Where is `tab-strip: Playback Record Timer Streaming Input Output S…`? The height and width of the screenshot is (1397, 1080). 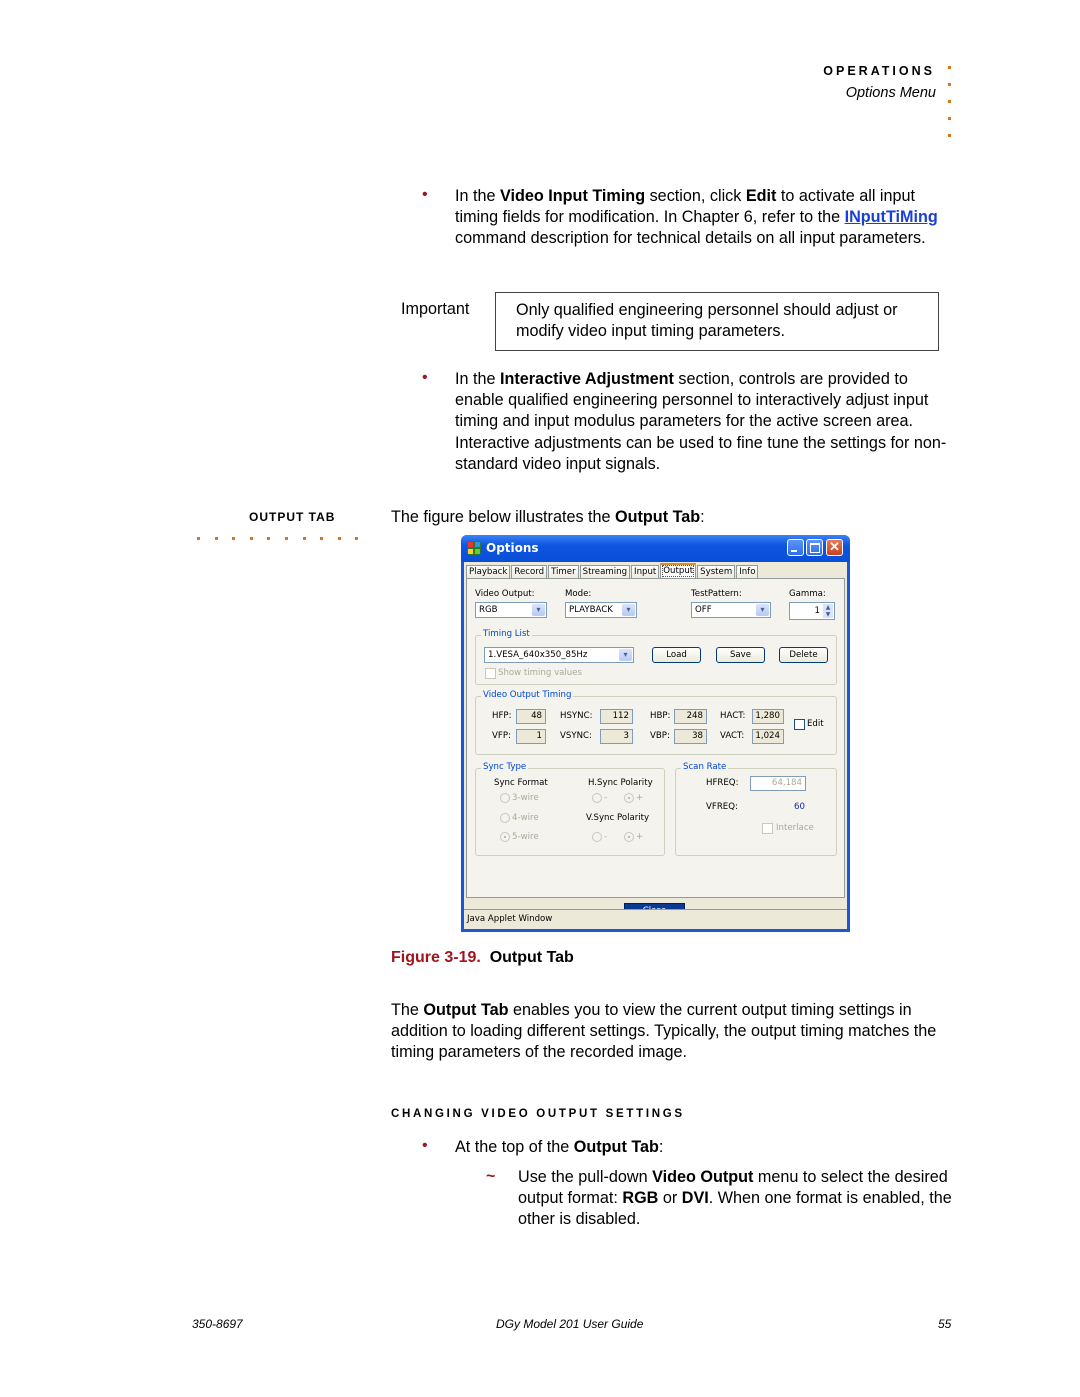 tab-strip: Playback Record Timer Streaming Input Output S… is located at coordinates (612, 571).